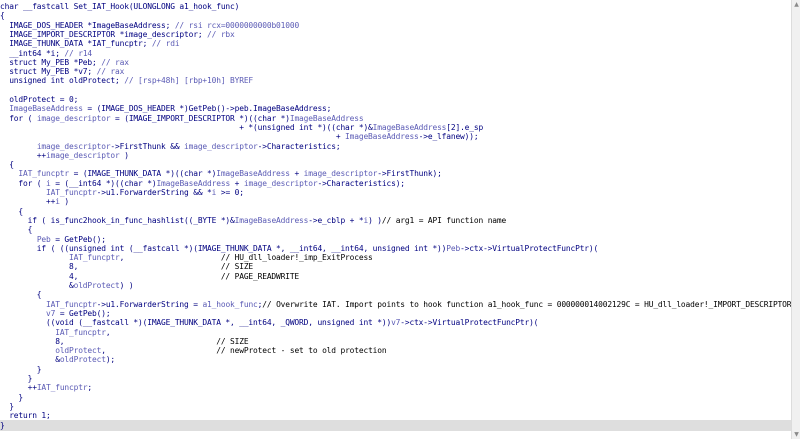 The image size is (800, 439). I want to click on code-token: ->e_cblp + *, so click(336, 220).